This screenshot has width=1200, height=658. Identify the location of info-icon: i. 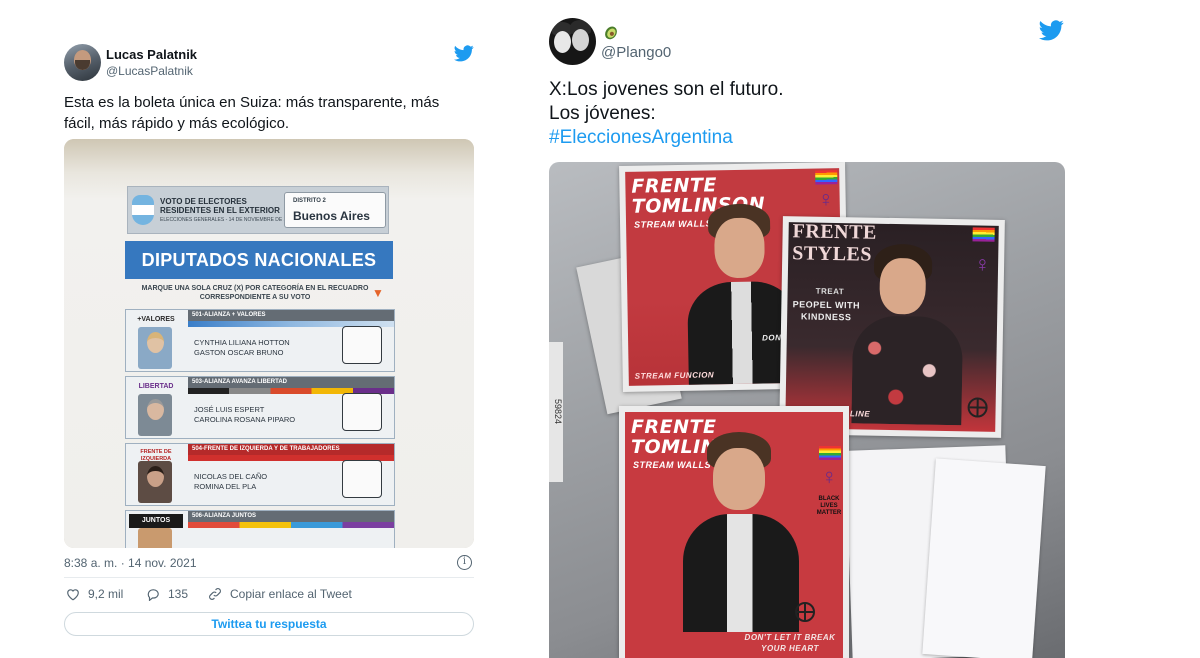
(464, 562).